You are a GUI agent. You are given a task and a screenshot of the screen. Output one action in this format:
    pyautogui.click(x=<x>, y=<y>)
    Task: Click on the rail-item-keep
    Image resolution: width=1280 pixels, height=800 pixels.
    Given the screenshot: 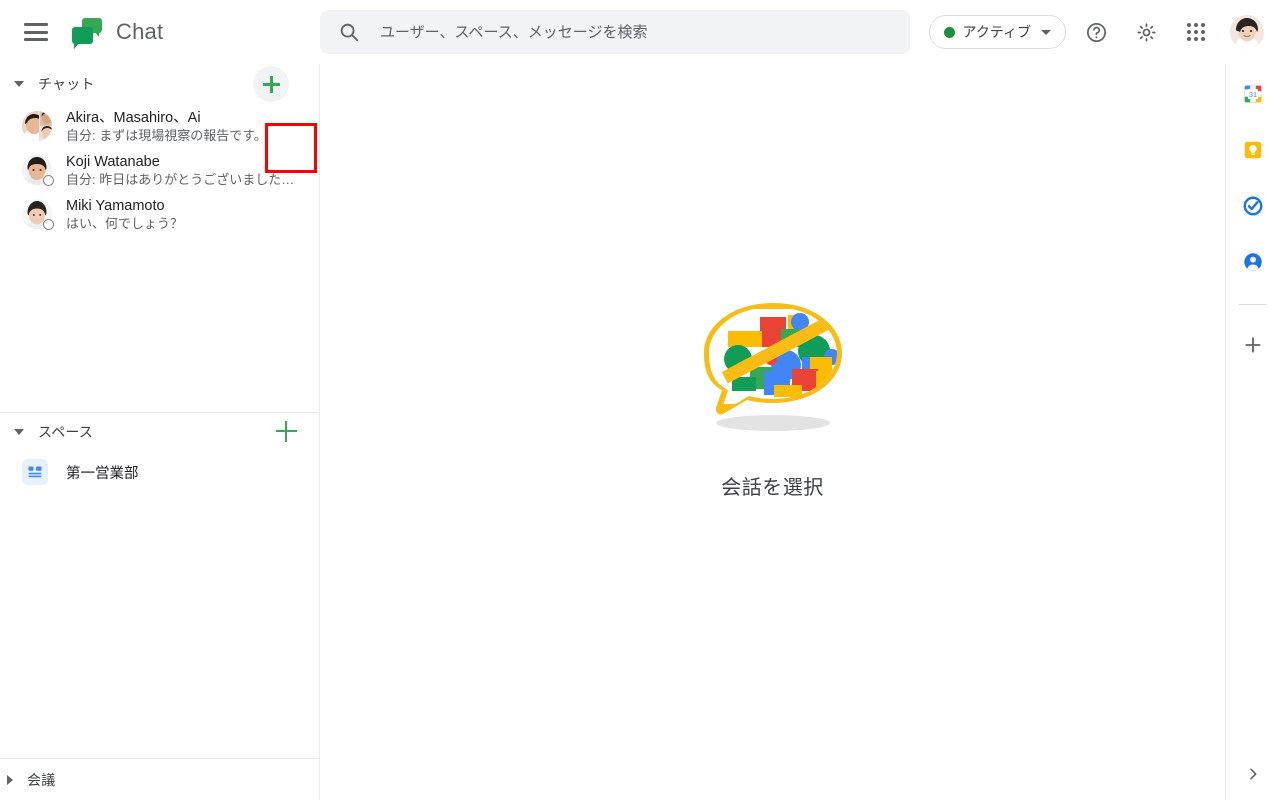 What is the action you would take?
    pyautogui.click(x=1253, y=150)
    